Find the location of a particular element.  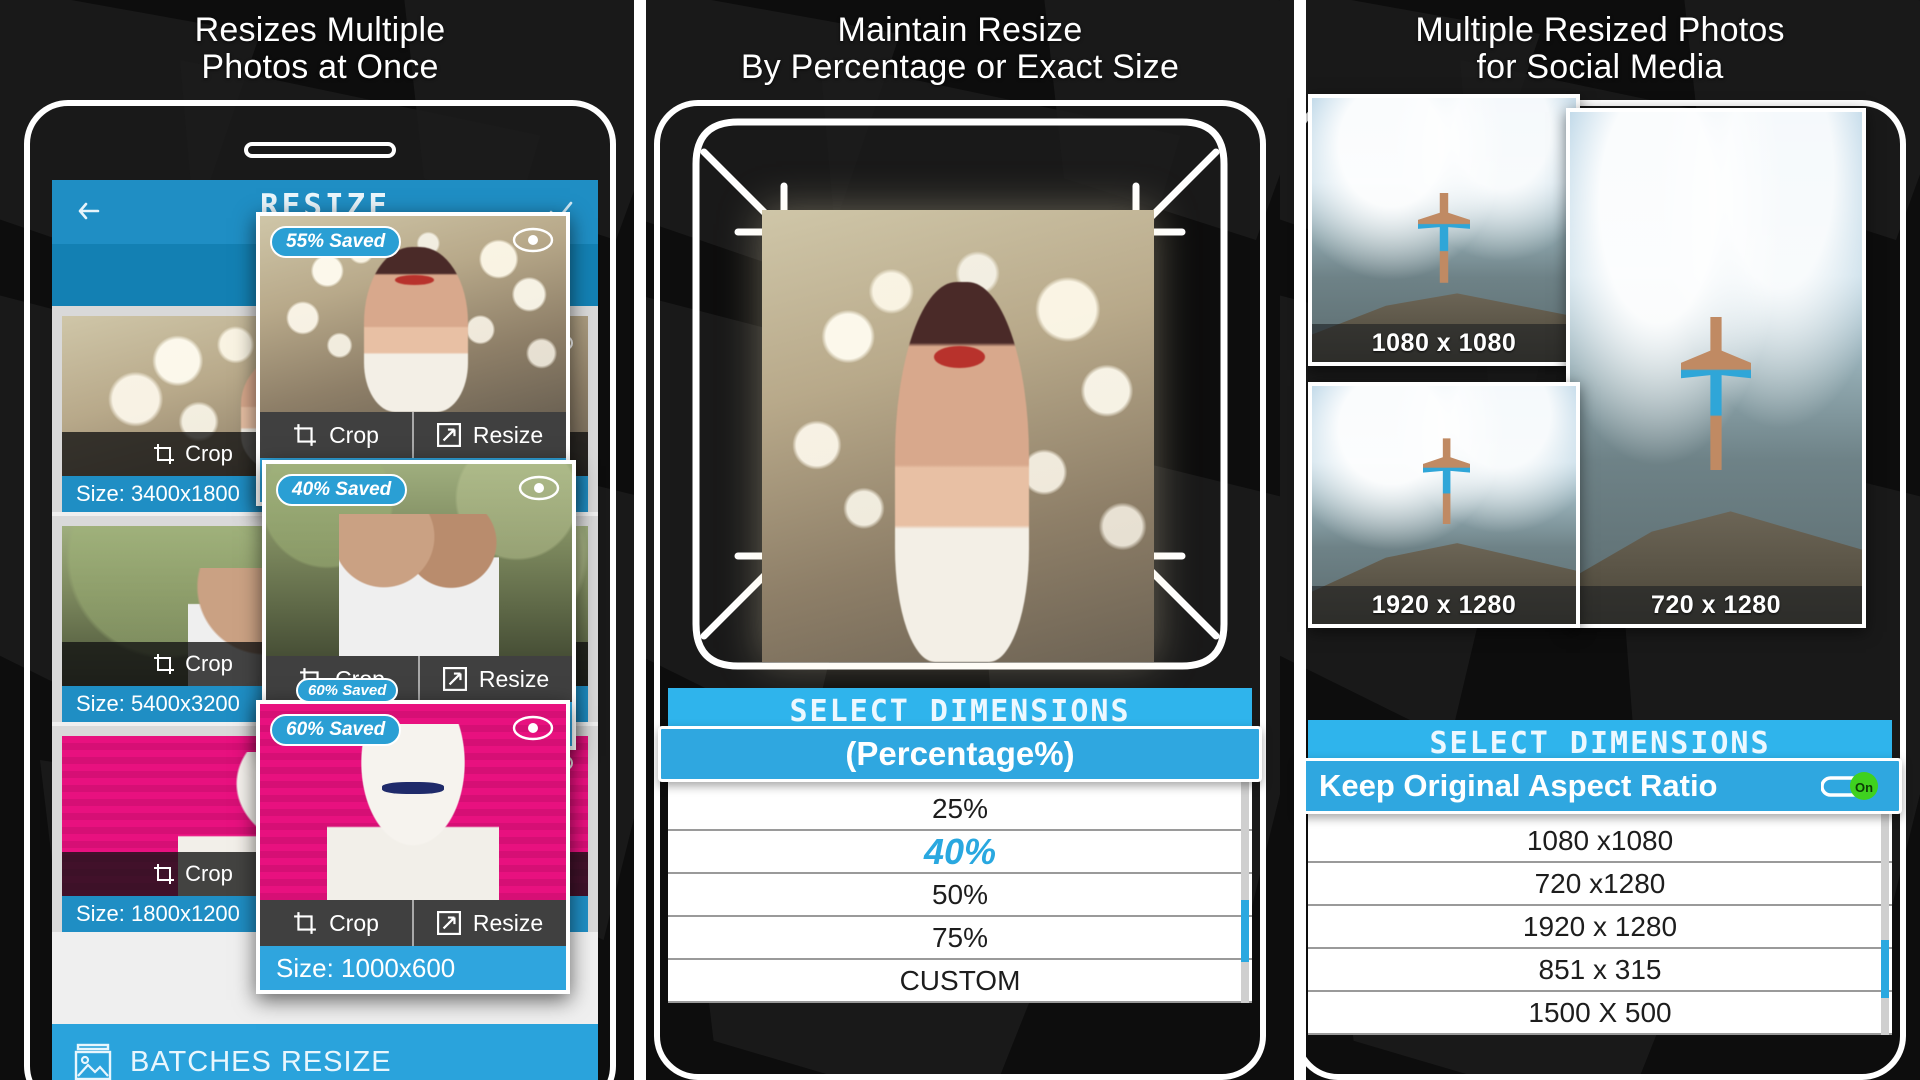

picker-option: CUSTOM is located at coordinates (960, 981).